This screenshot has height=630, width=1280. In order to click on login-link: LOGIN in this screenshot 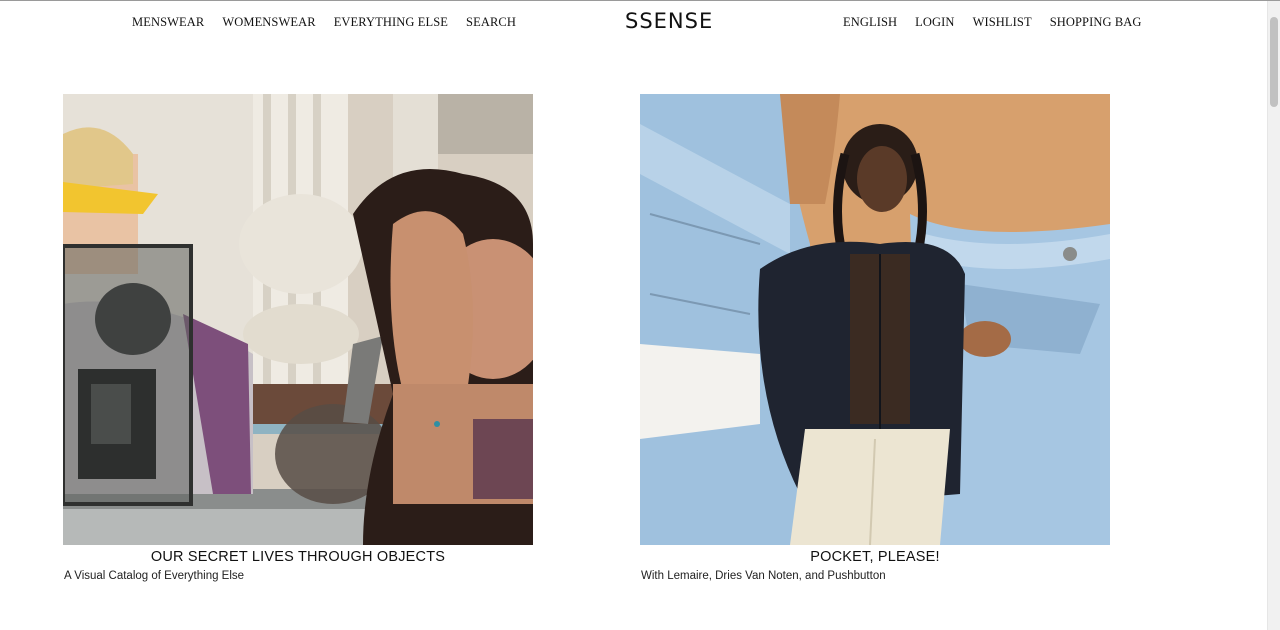, I will do `click(934, 22)`.